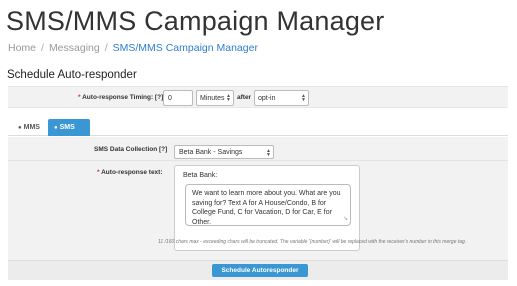 The width and height of the screenshot is (517, 286). Describe the element at coordinates (72, 75) in the screenshot. I see `section-title: Schedule Auto-responder` at that location.